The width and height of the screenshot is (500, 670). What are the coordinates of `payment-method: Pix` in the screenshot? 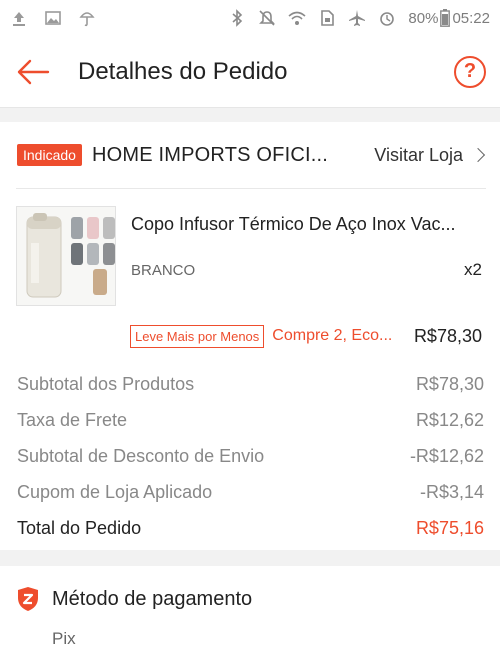 It's located at (64, 638).